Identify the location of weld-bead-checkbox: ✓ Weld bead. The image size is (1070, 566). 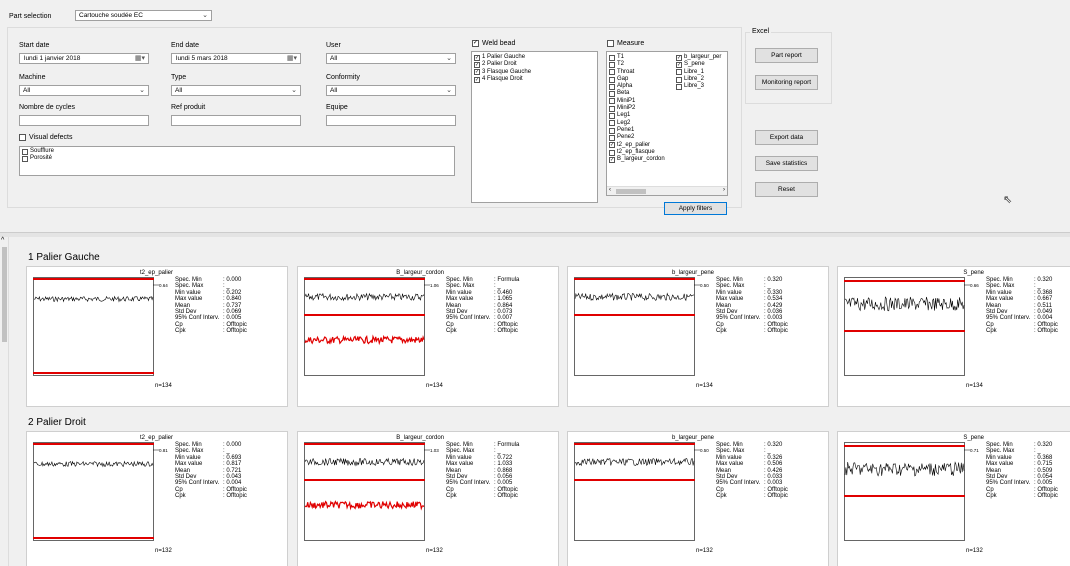
(493, 43).